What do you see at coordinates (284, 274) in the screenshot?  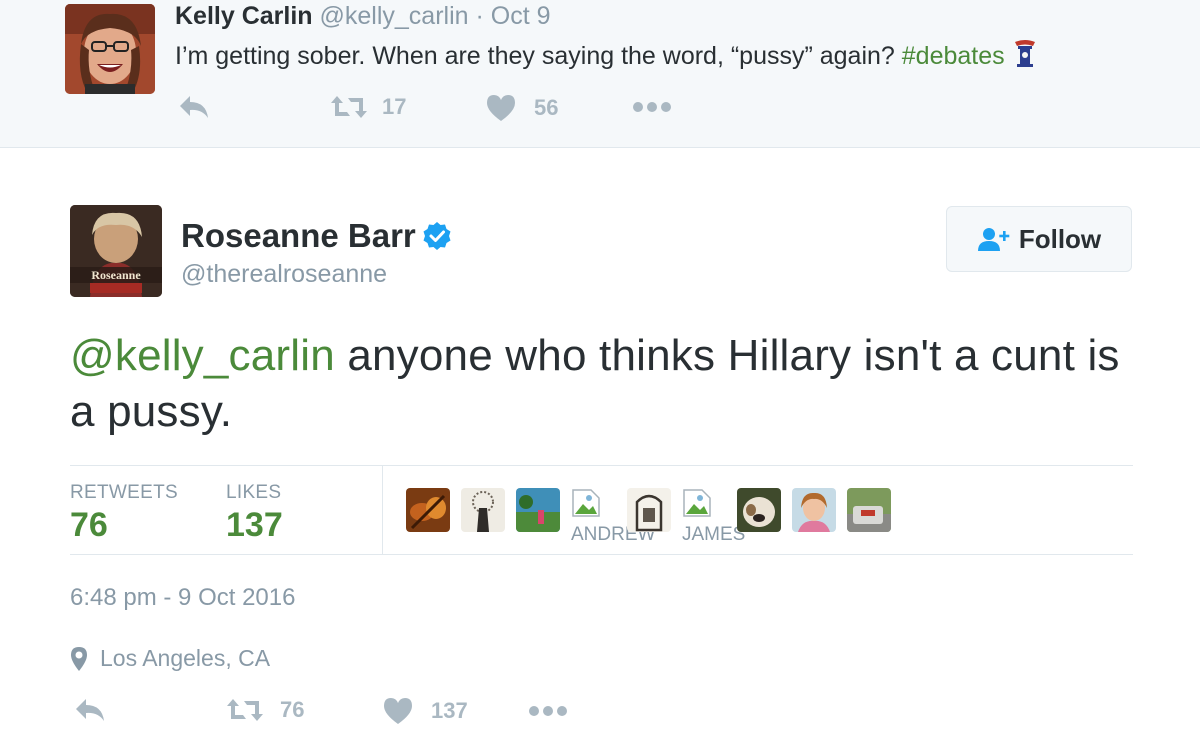 I see `main-author-handle: @therealroseanne` at bounding box center [284, 274].